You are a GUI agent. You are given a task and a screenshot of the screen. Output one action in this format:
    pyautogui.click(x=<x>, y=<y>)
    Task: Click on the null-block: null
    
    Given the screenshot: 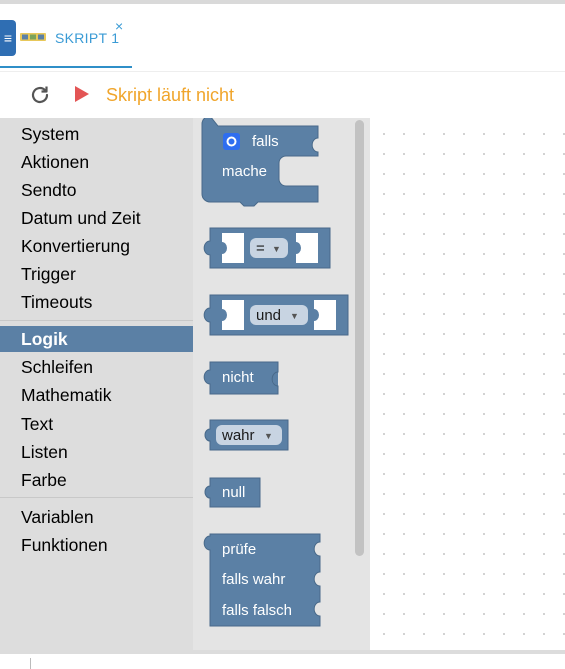 What is the action you would take?
    pyautogui.click(x=232, y=492)
    